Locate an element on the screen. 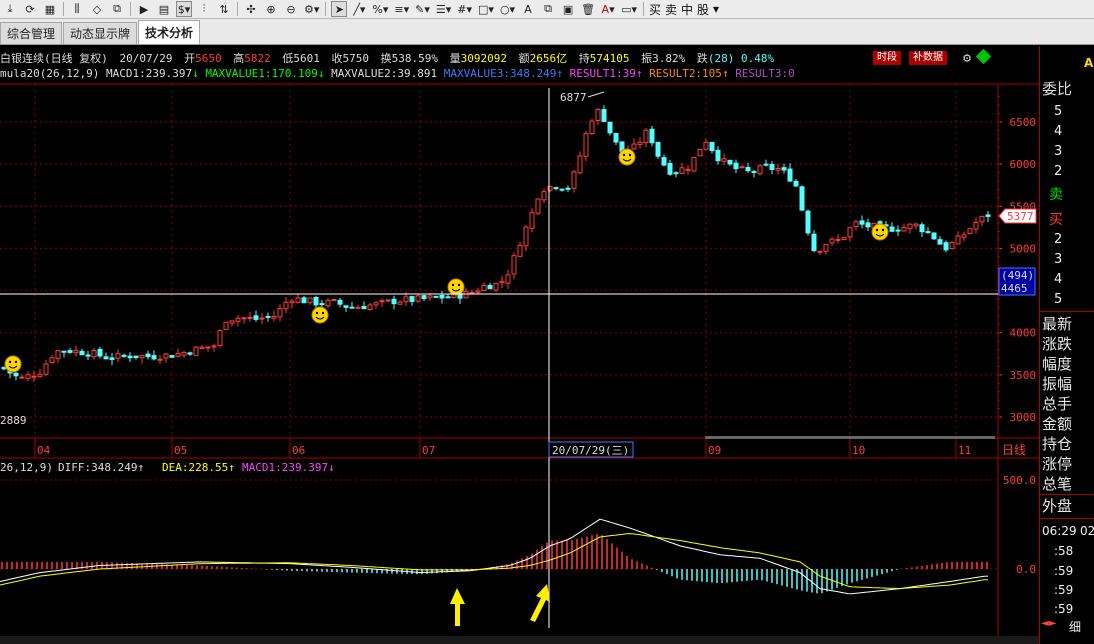 The width and height of the screenshot is (1094, 644). month-label: 10 is located at coordinates (858, 450).